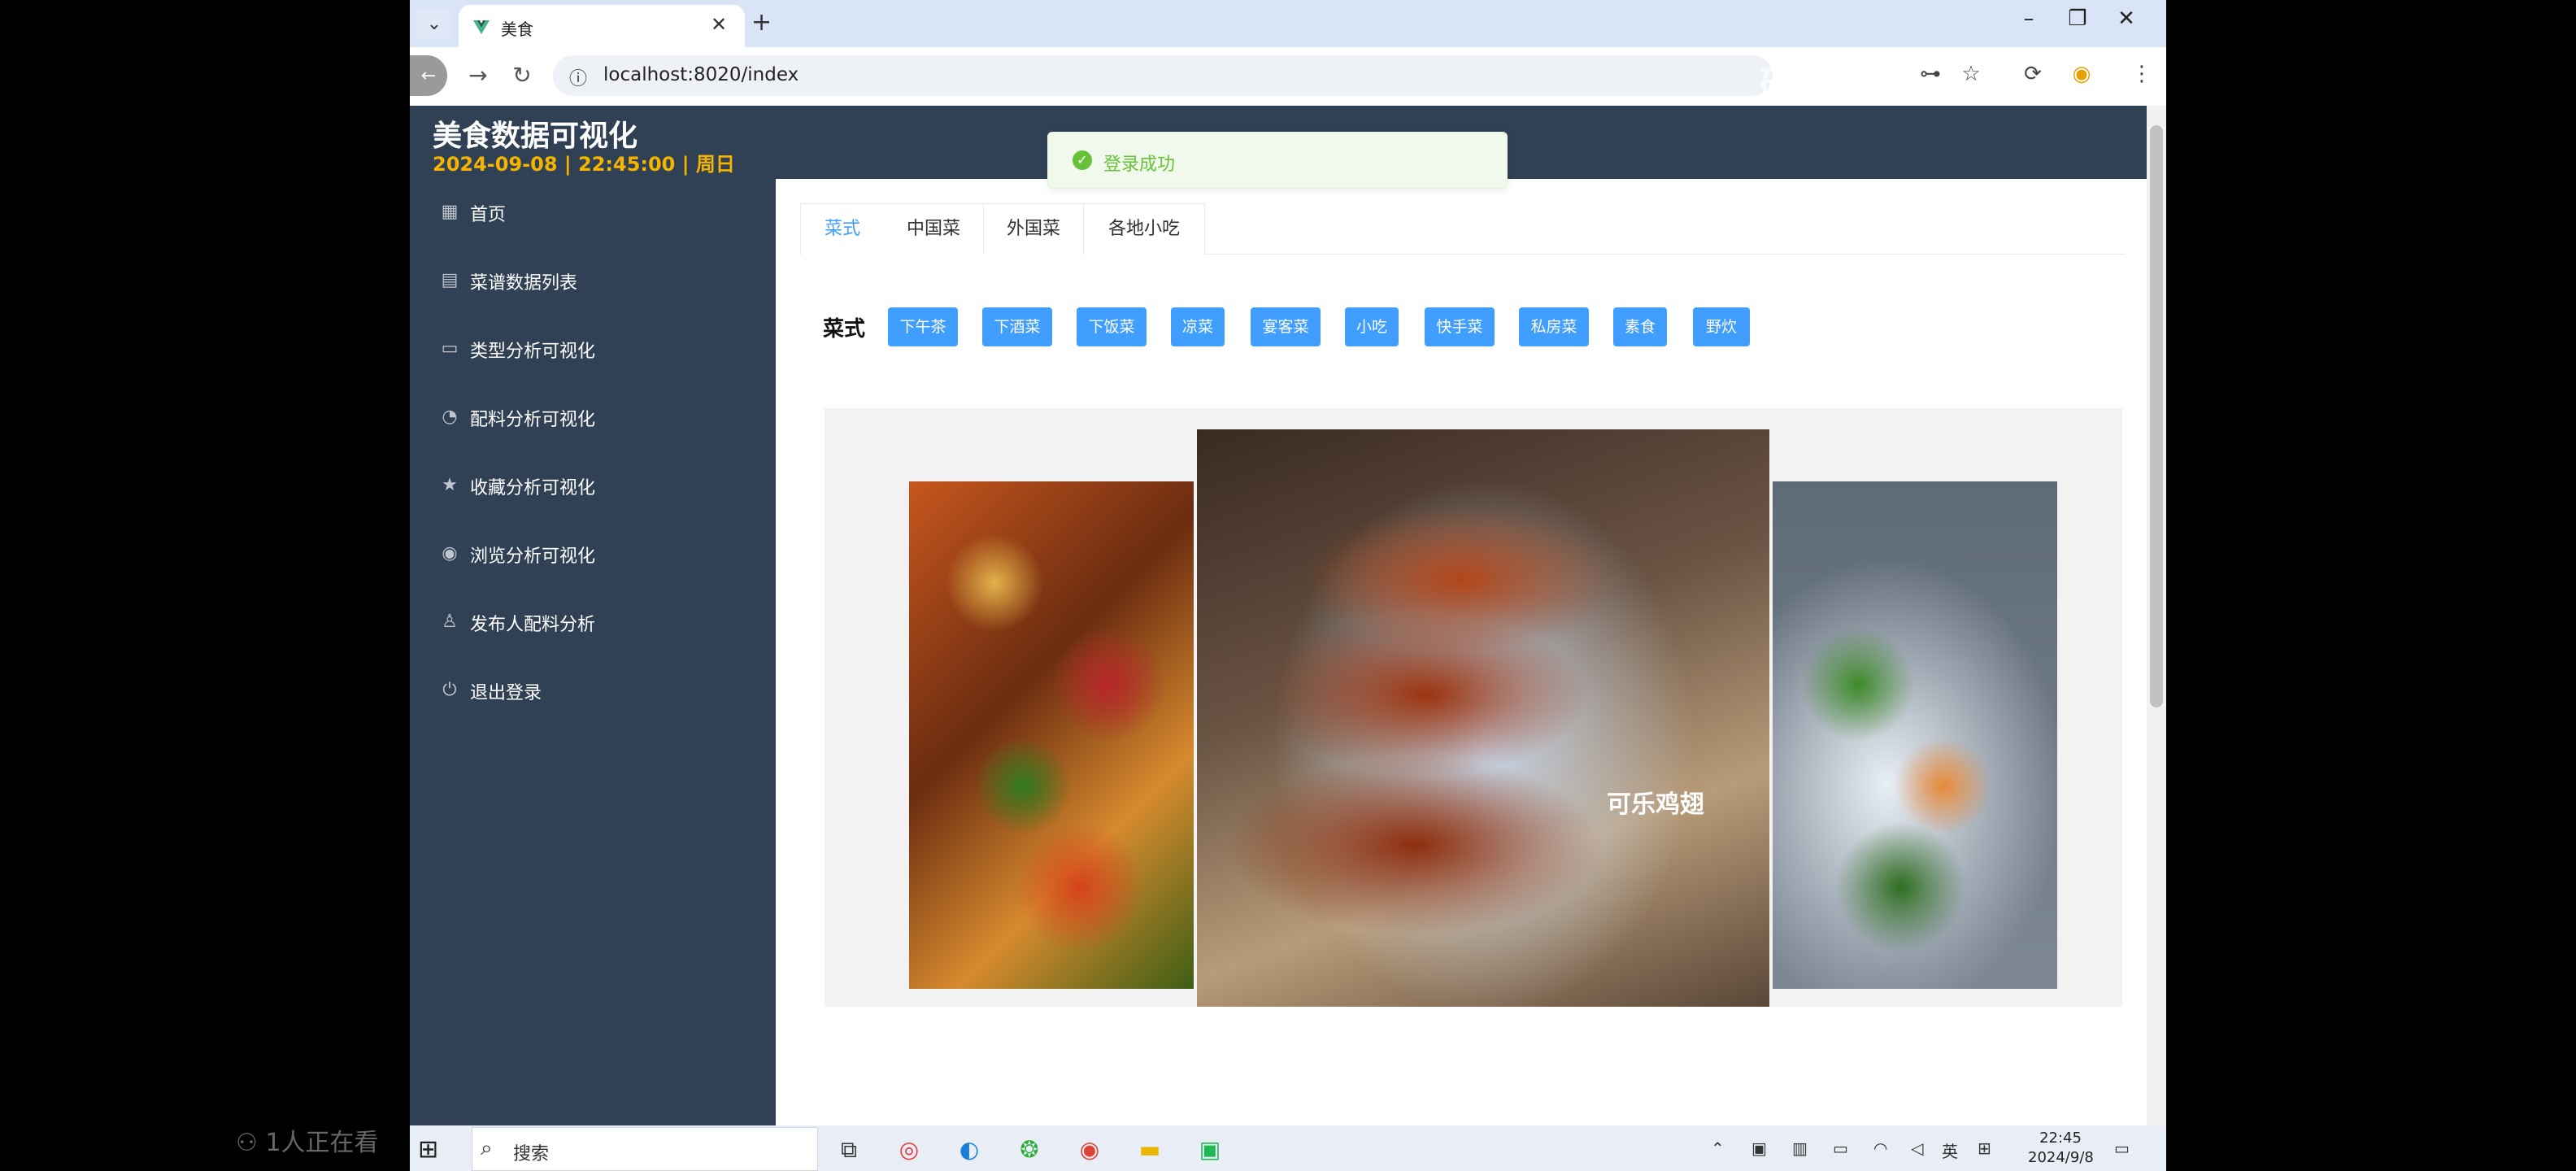 The width and height of the screenshot is (2576, 1171). Describe the element at coordinates (1800, 1148) in the screenshot. I see `tray-chart-icon: ▥` at that location.